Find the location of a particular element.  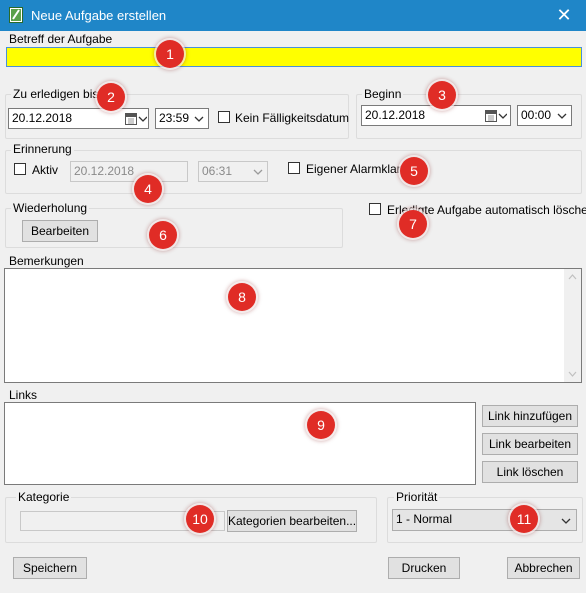

annotation-badge: 6 is located at coordinates (163, 235).